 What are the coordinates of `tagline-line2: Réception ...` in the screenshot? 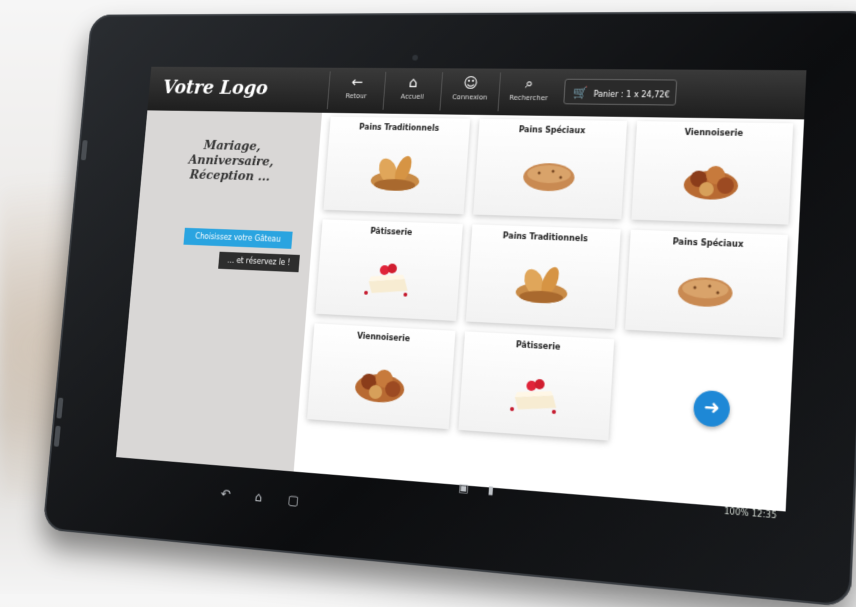 It's located at (230, 176).